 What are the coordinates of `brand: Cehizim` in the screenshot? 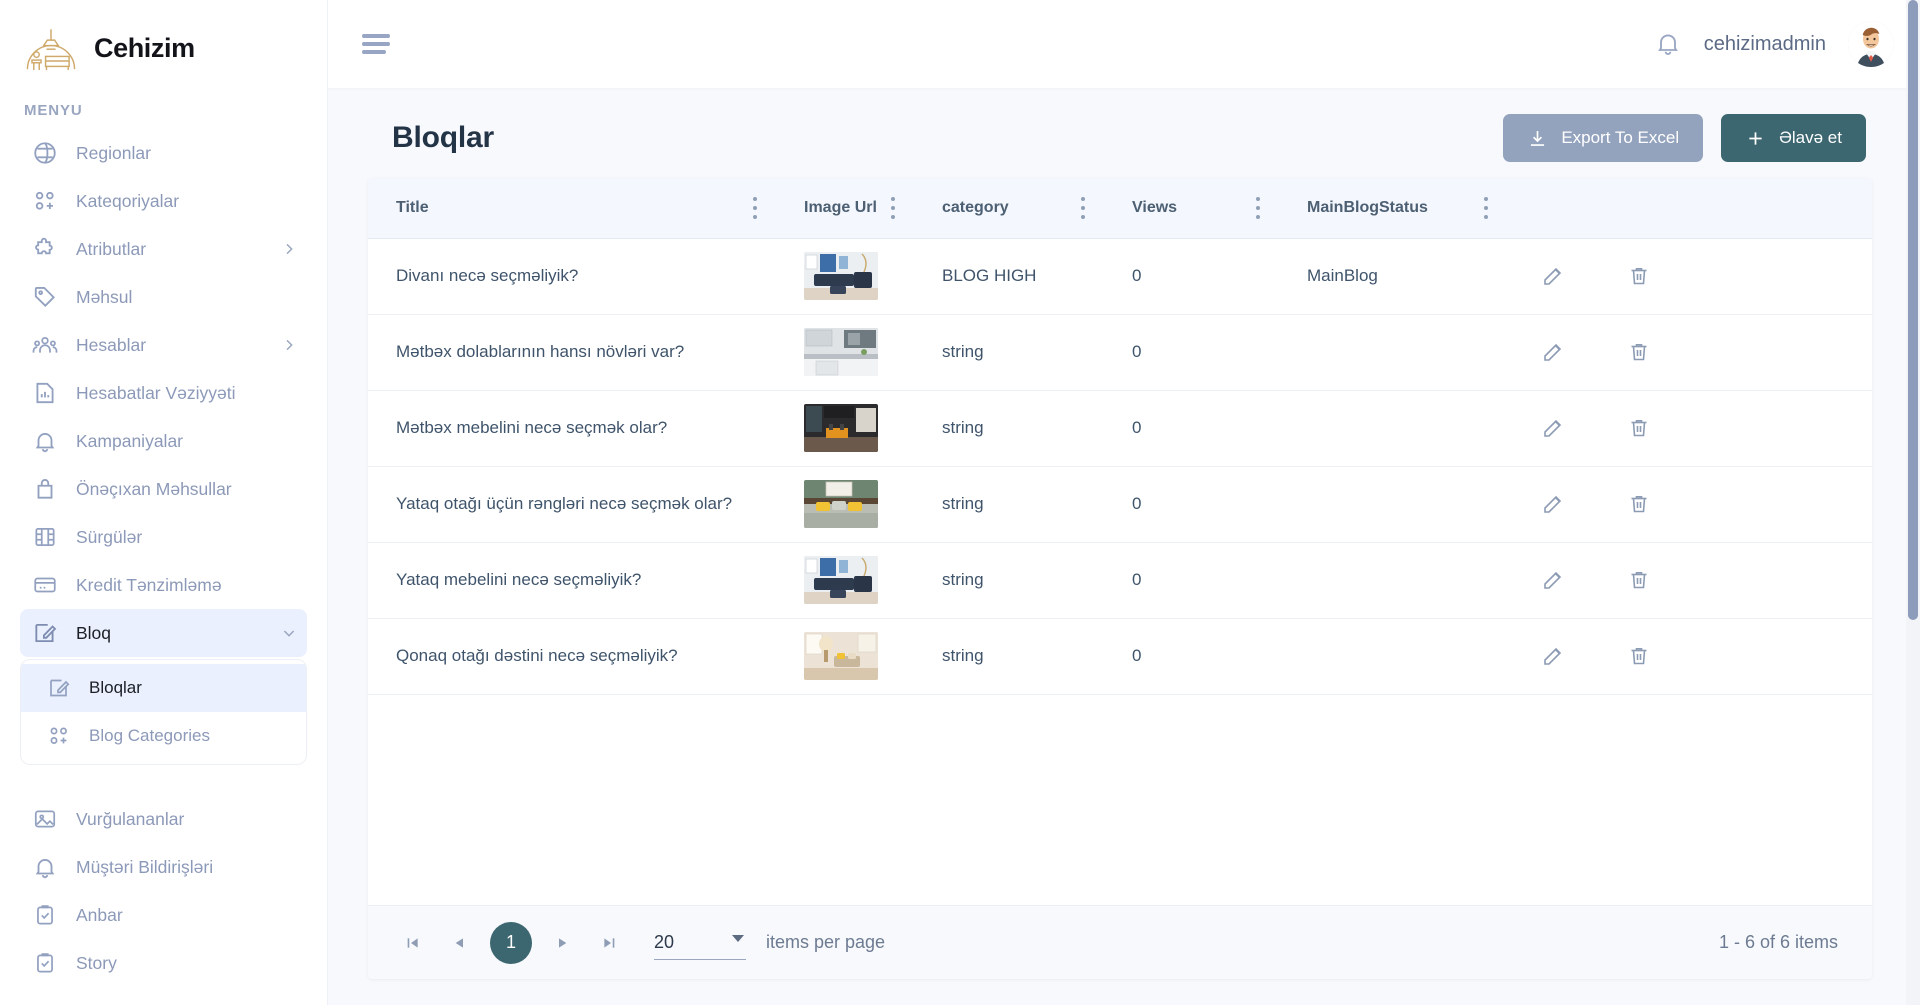 It's located at (163, 44).